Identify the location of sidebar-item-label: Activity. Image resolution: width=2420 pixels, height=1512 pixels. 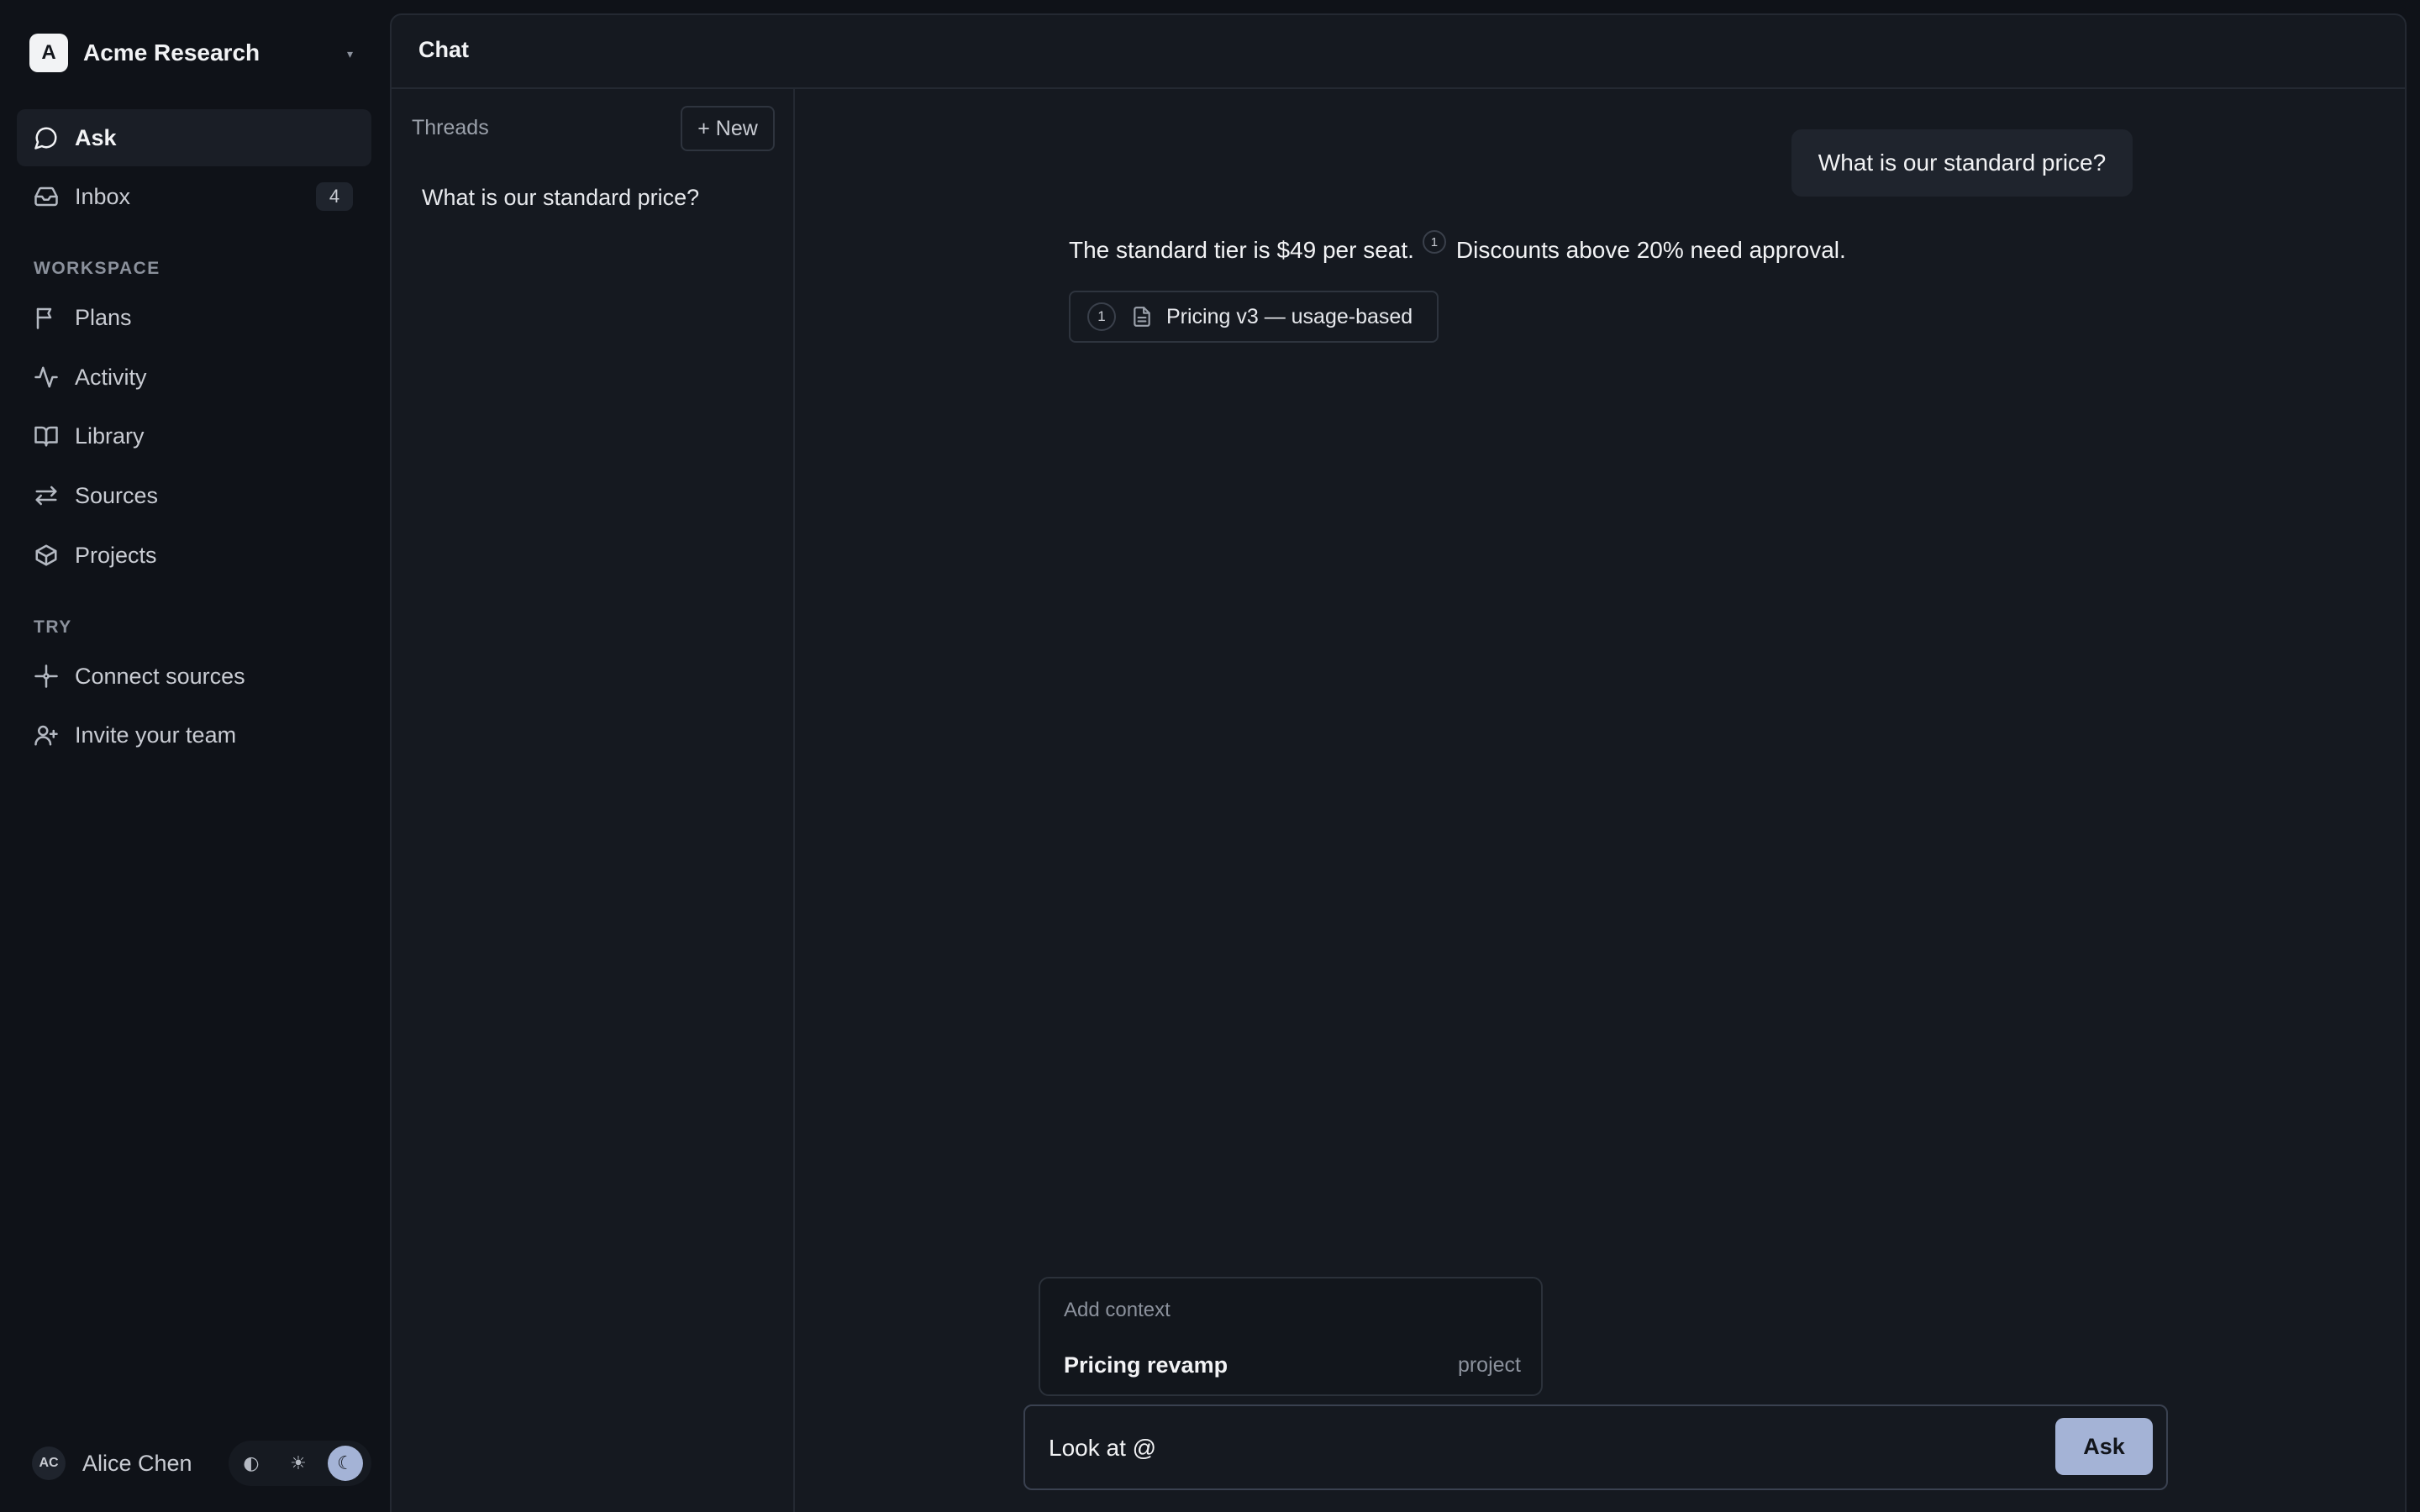
(111, 377).